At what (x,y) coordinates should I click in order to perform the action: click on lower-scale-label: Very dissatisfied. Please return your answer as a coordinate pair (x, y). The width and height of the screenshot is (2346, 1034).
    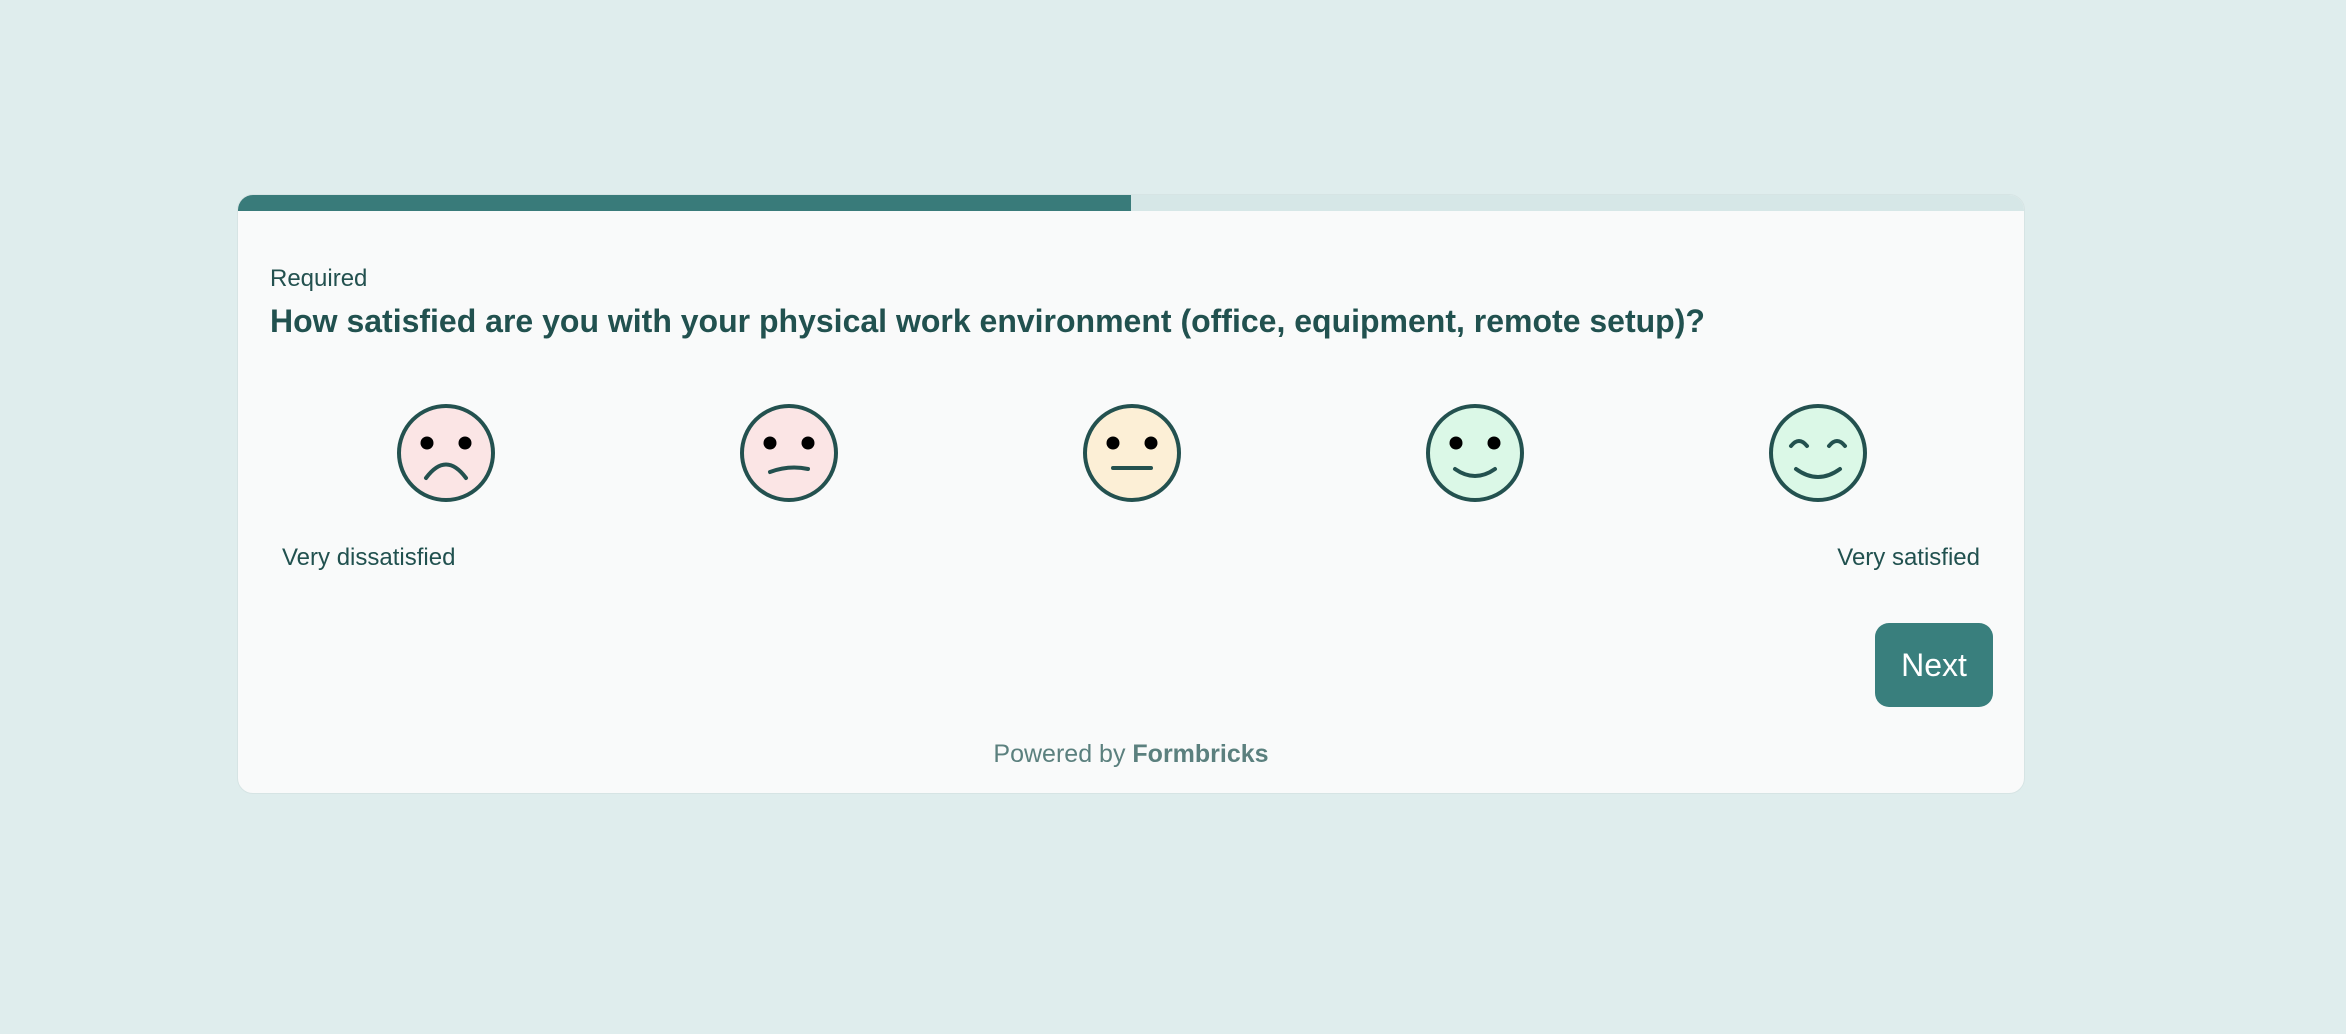
    Looking at the image, I should click on (369, 557).